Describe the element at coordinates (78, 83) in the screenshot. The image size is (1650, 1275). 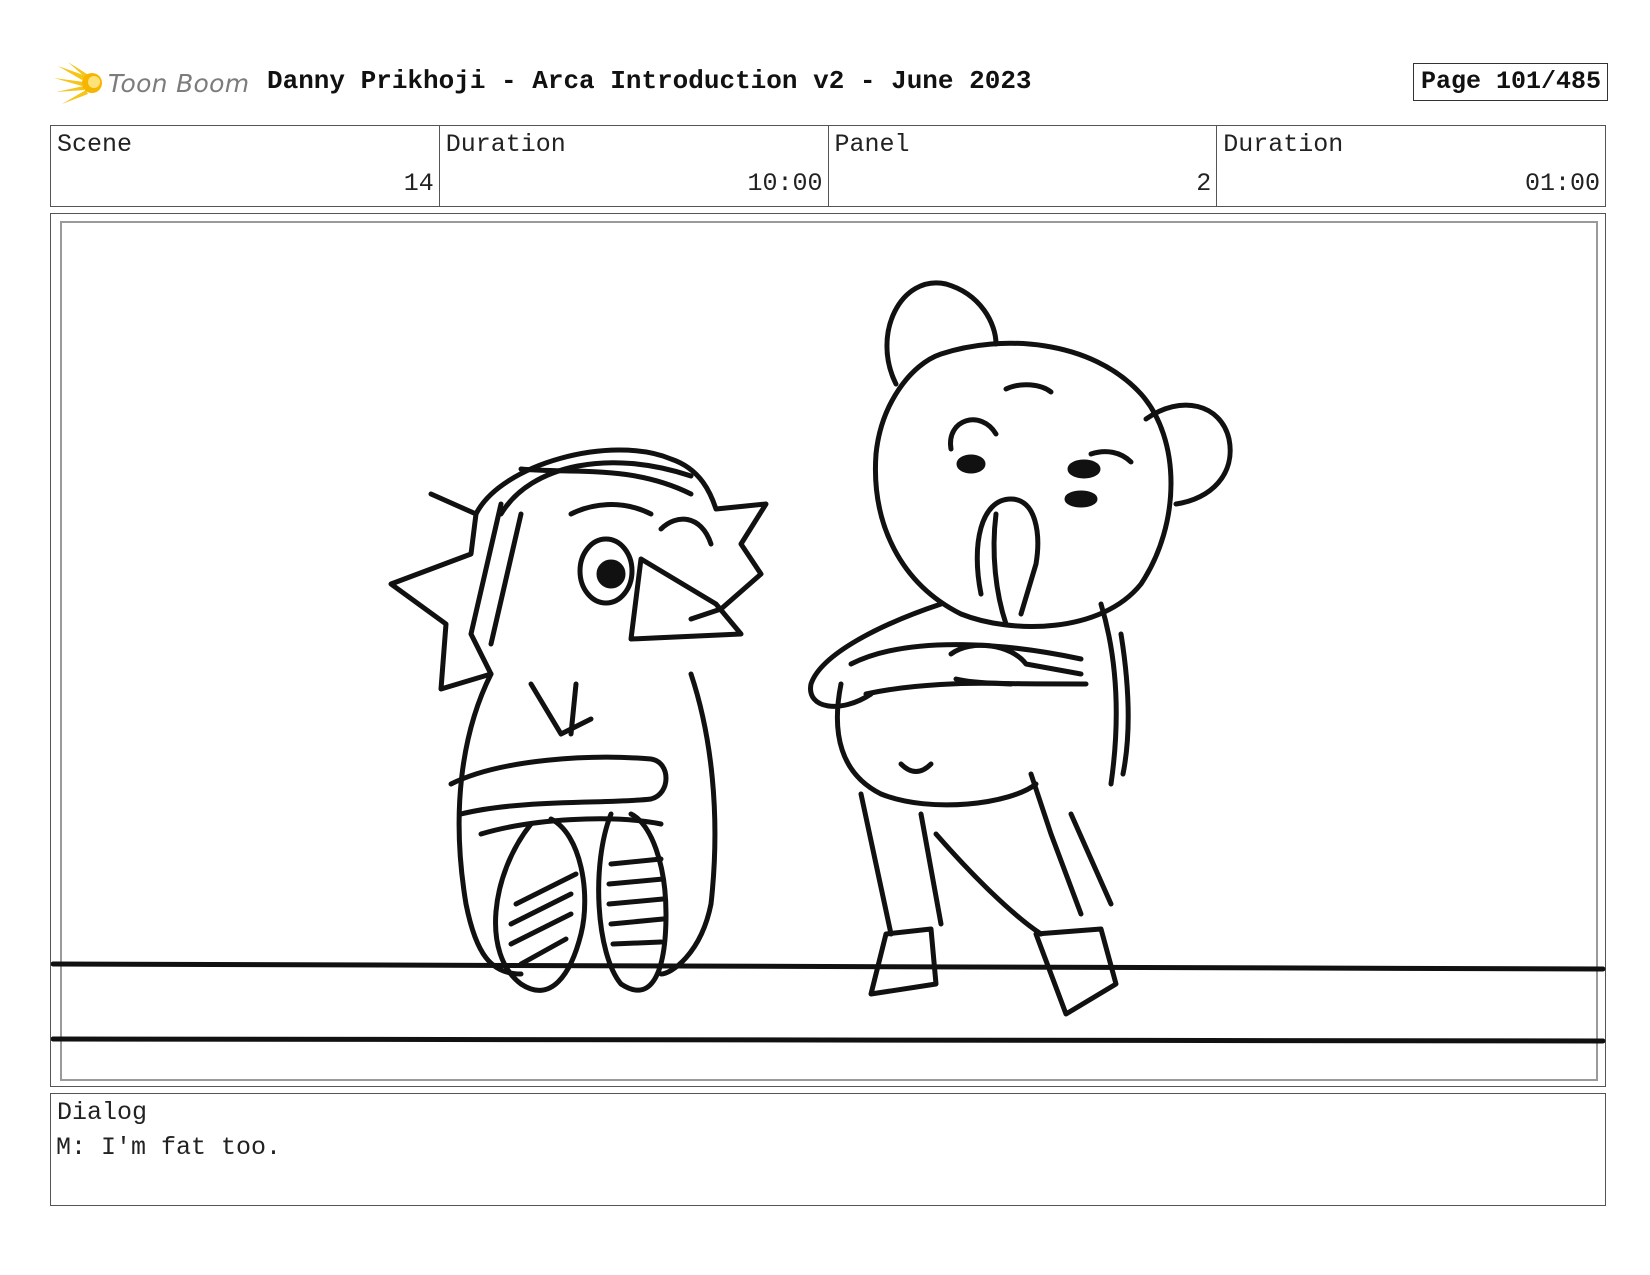
I see `flash-icon` at that location.